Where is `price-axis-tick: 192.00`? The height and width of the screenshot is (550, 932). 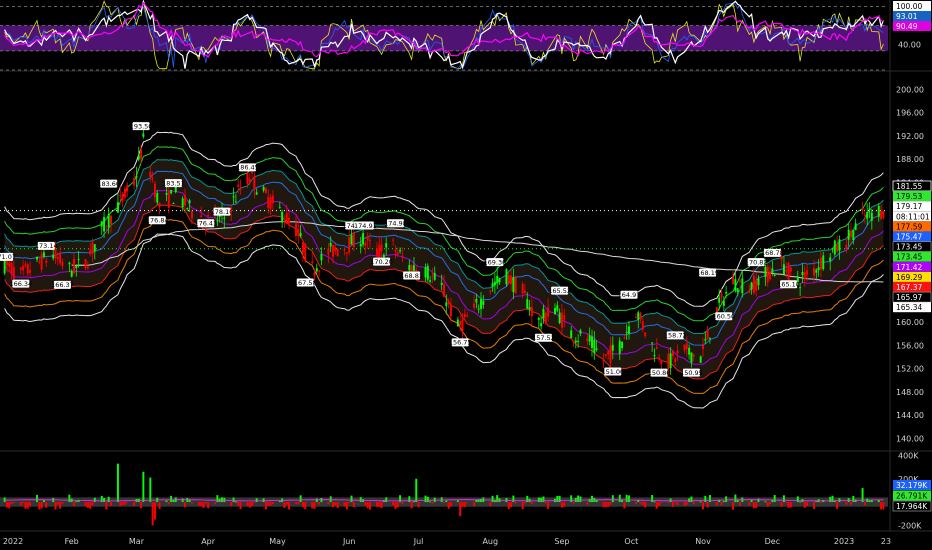 price-axis-tick: 192.00 is located at coordinates (910, 136).